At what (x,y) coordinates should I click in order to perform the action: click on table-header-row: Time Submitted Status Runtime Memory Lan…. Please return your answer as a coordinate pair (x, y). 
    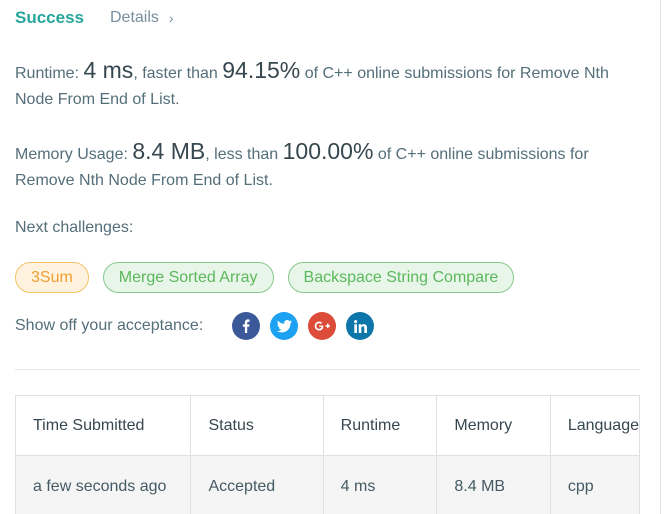
    Looking at the image, I should click on (327, 425).